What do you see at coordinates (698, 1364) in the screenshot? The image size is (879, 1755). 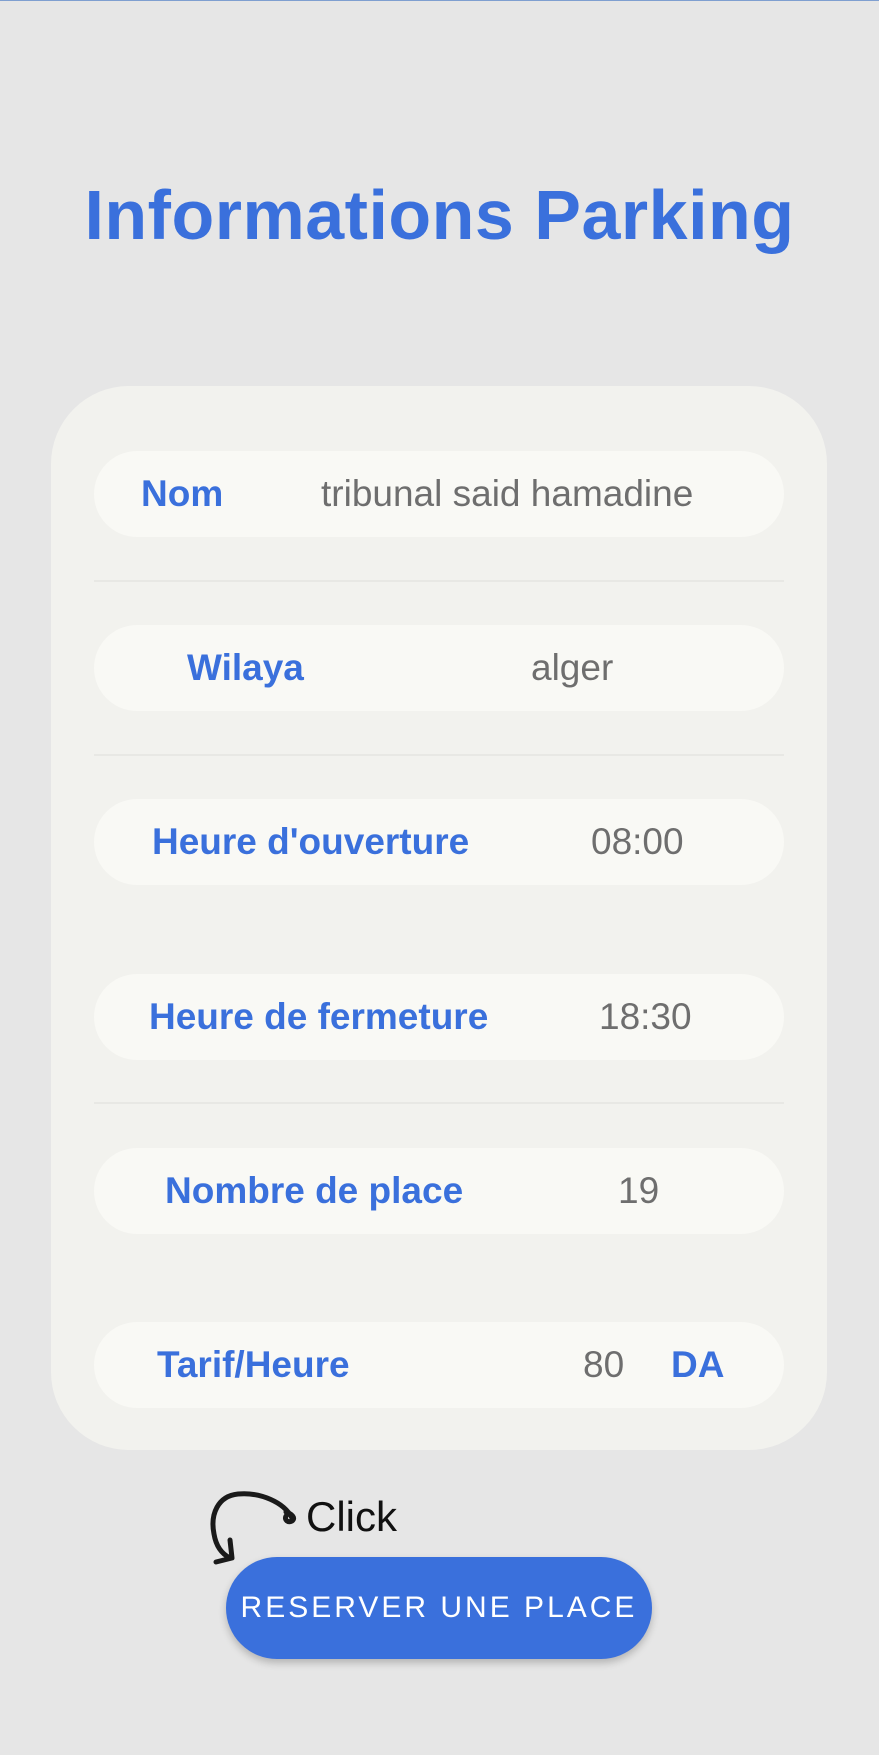 I see `tarif-unit: DA` at bounding box center [698, 1364].